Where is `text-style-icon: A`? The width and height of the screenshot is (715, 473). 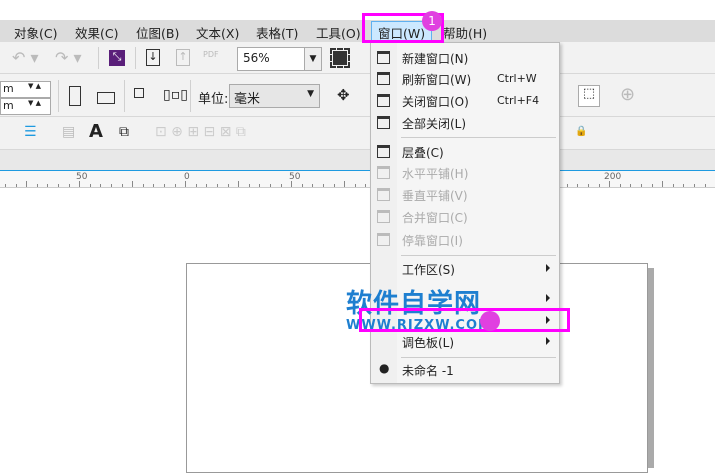
text-style-icon: A is located at coordinates (96, 131).